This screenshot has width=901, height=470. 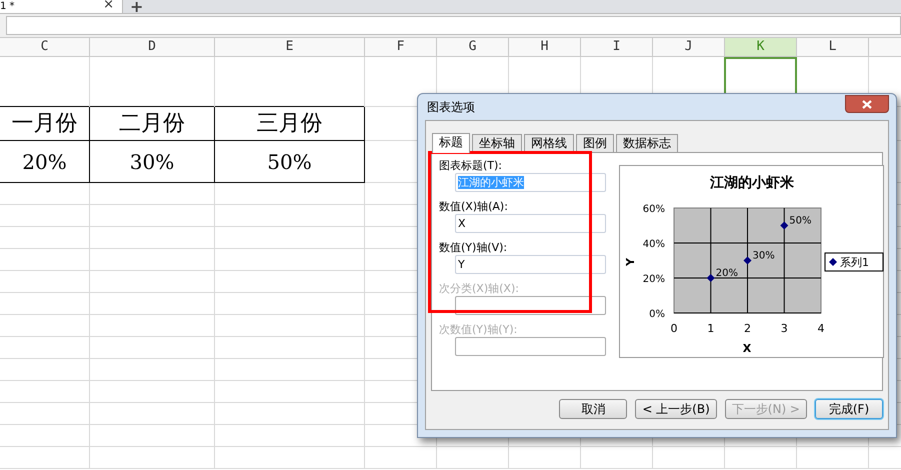 I want to click on close-button: ×, so click(x=108, y=5).